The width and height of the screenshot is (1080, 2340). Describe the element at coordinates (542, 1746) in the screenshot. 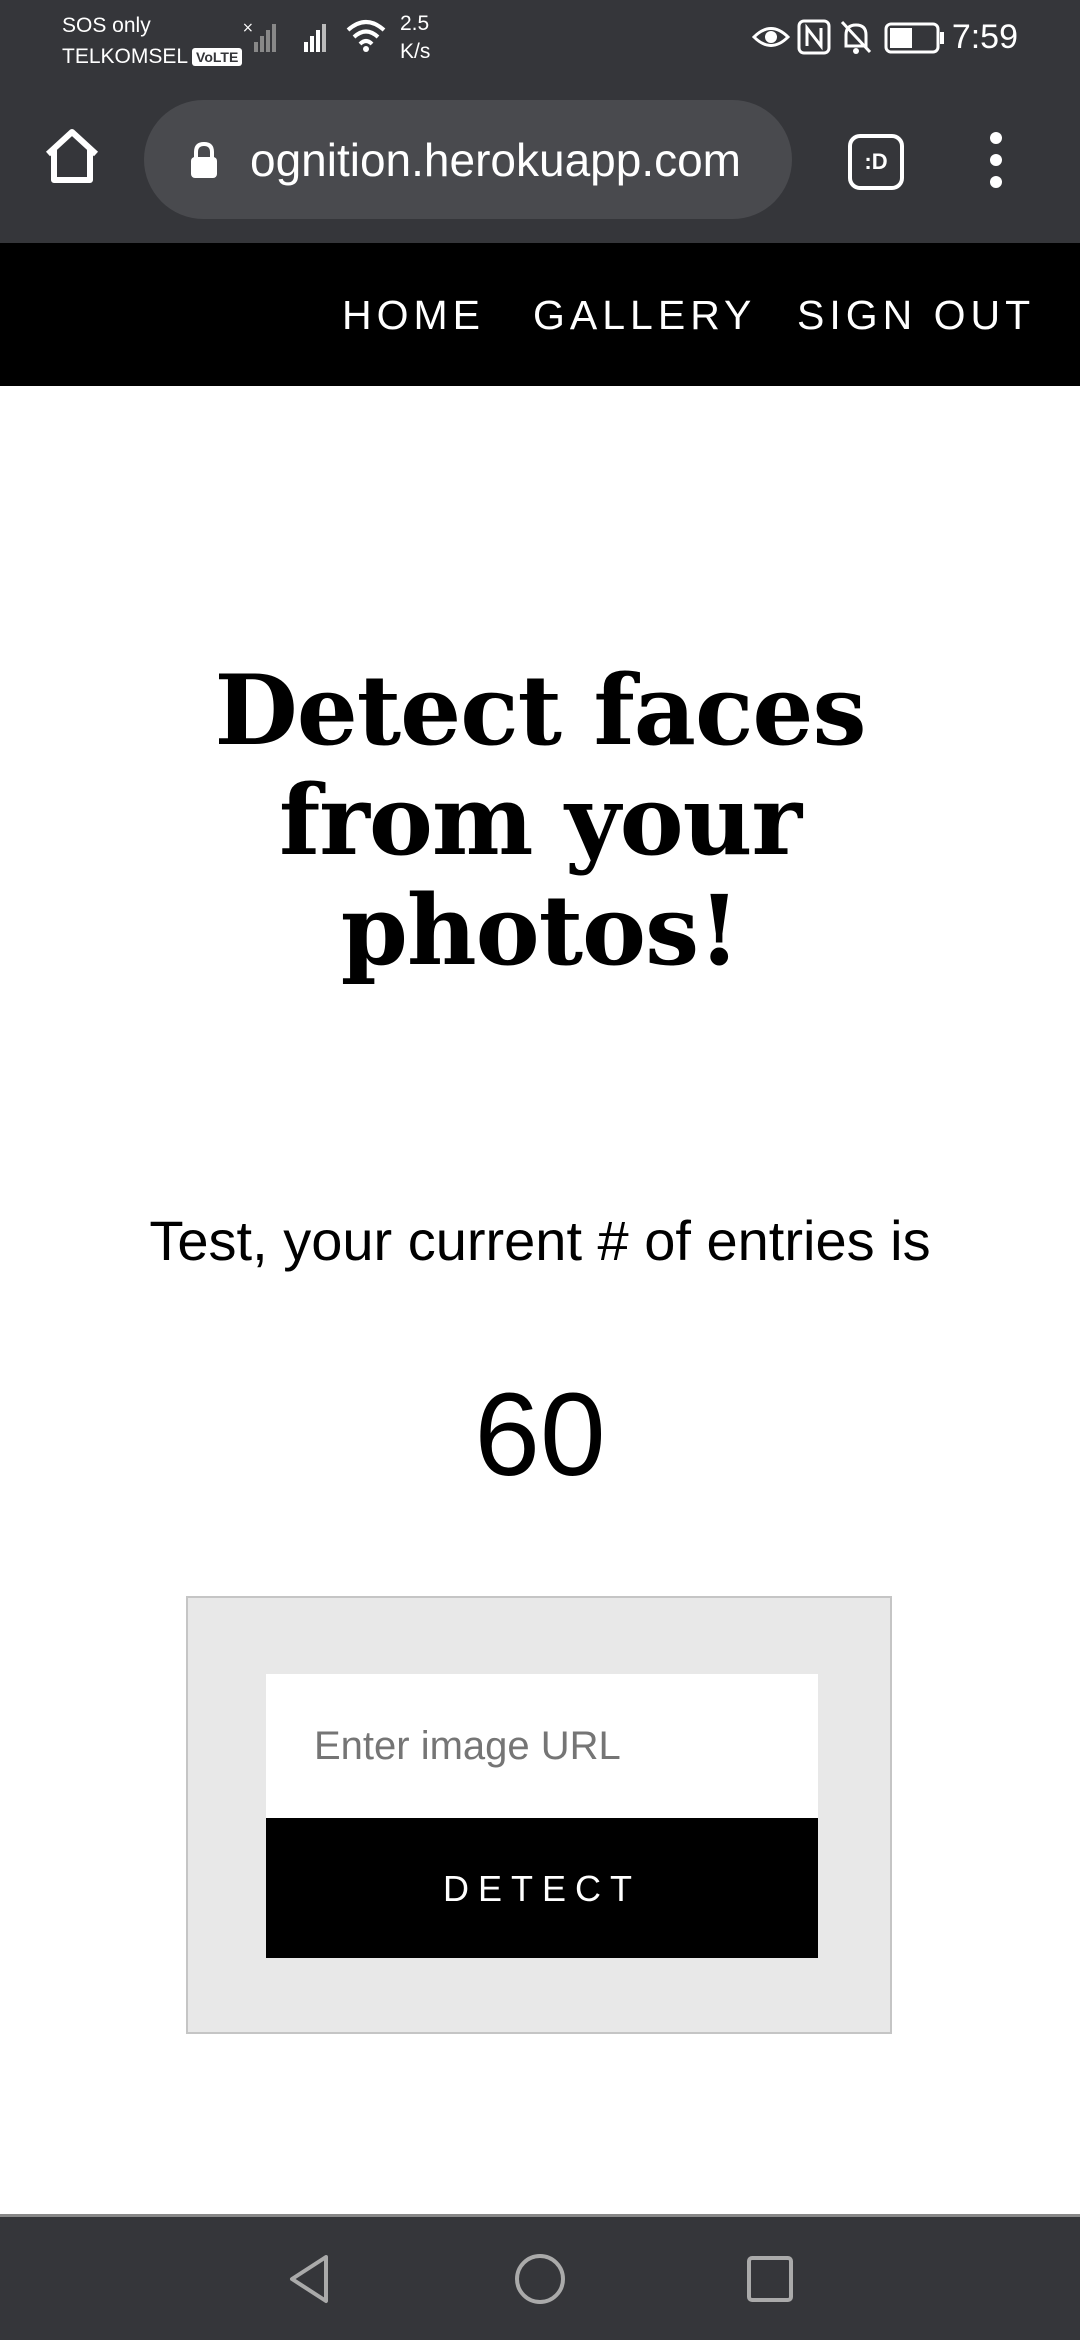

I see `image-url-input` at that location.